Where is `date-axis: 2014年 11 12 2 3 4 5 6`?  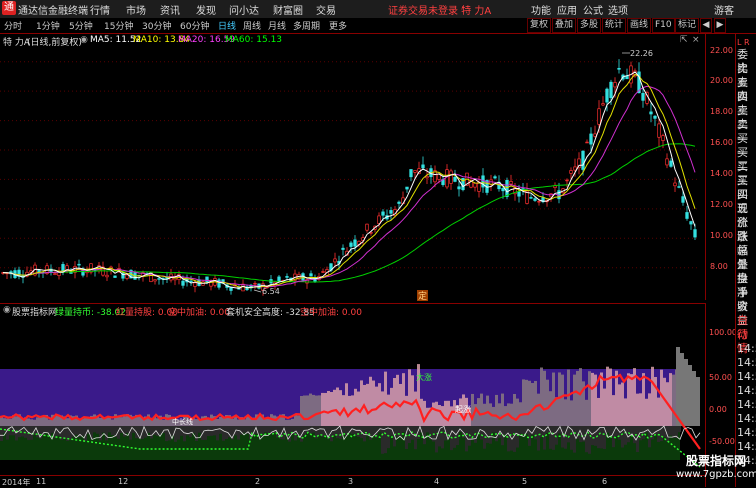
date-axis: 2014年 11 12 2 3 4 5 6 is located at coordinates (352, 481).